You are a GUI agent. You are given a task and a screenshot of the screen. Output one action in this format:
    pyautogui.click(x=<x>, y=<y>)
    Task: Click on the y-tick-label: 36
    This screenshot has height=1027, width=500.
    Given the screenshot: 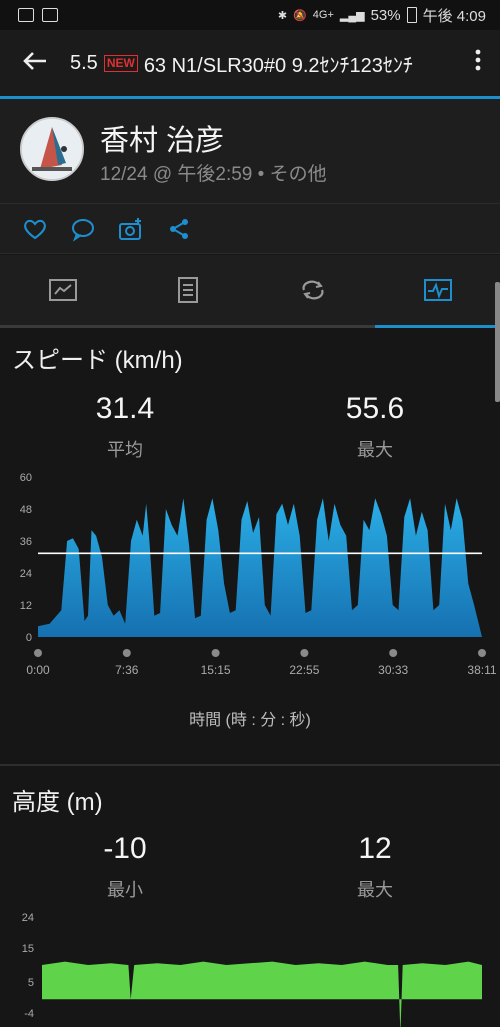 What is the action you would take?
    pyautogui.click(x=26, y=542)
    